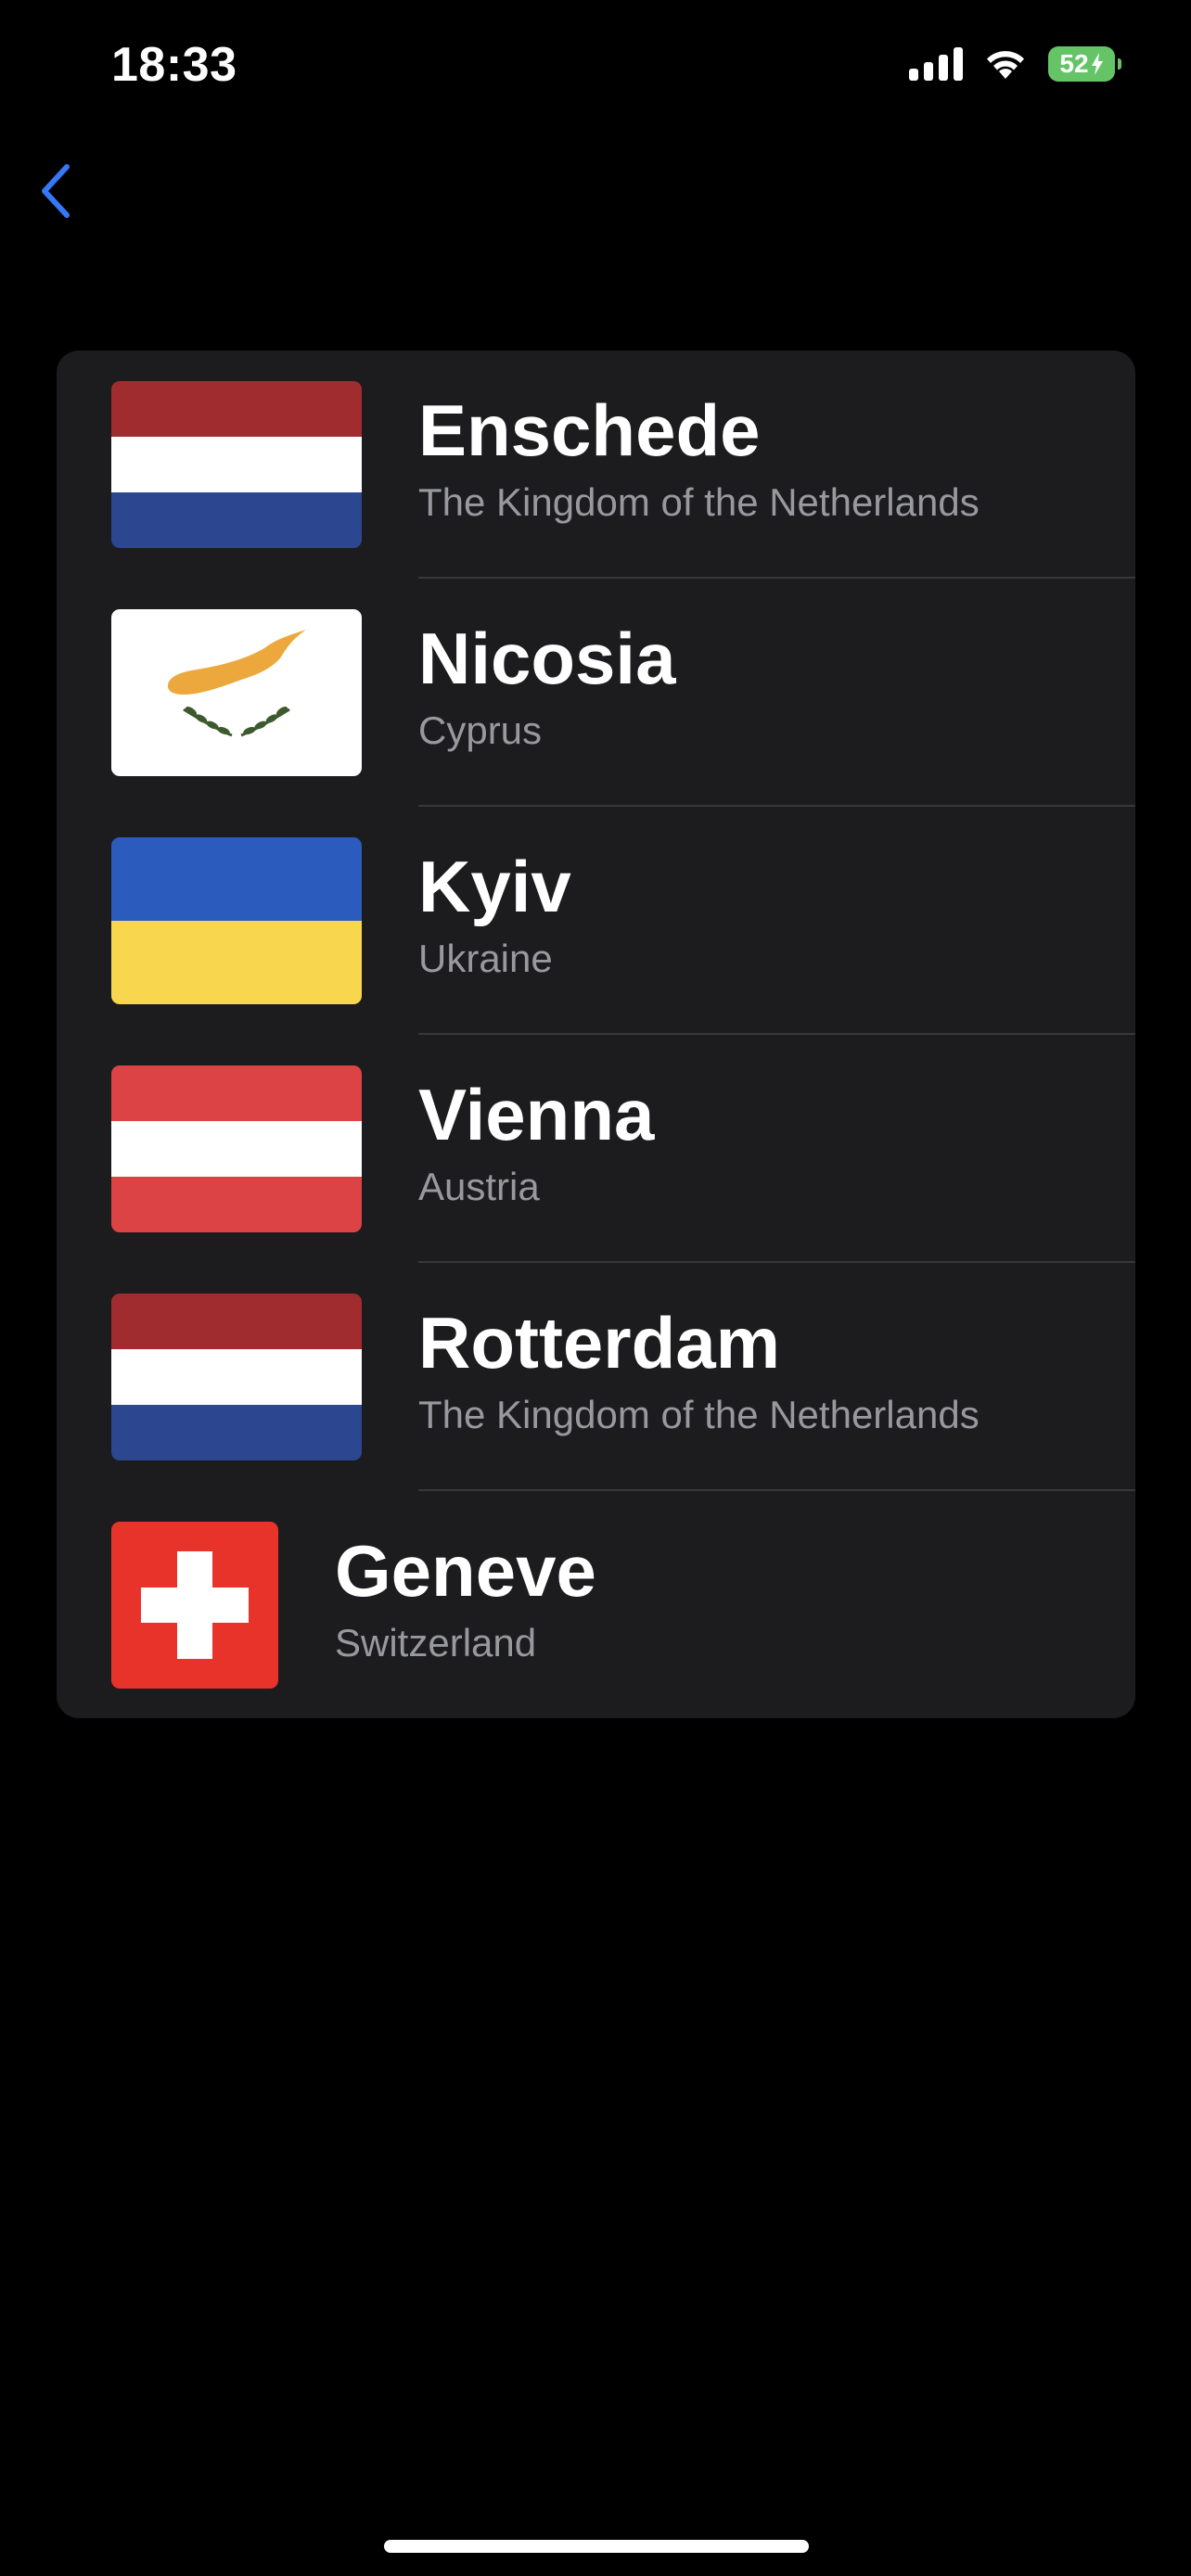 The image size is (1191, 2576). What do you see at coordinates (936, 64) in the screenshot?
I see `cellular-signal-icon` at bounding box center [936, 64].